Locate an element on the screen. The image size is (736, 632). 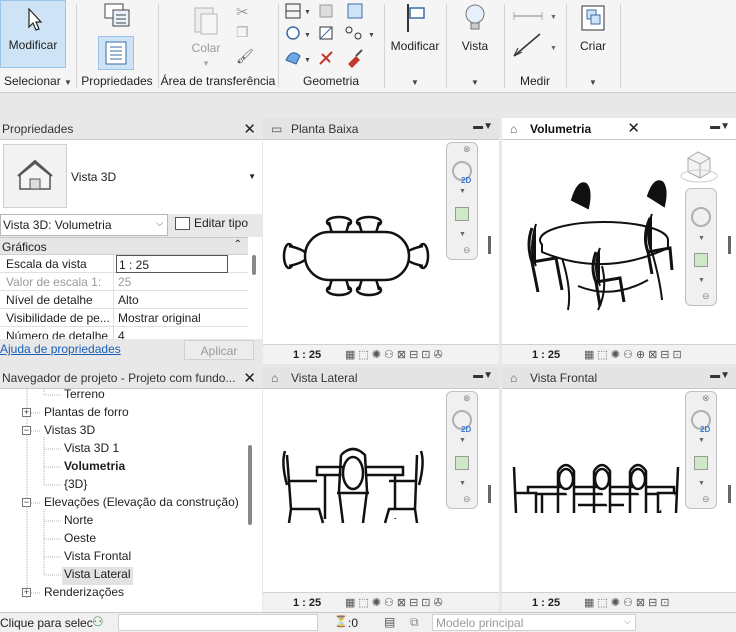
property-row: Escala da vista 1 : 25 is located at coordinates (124, 264).